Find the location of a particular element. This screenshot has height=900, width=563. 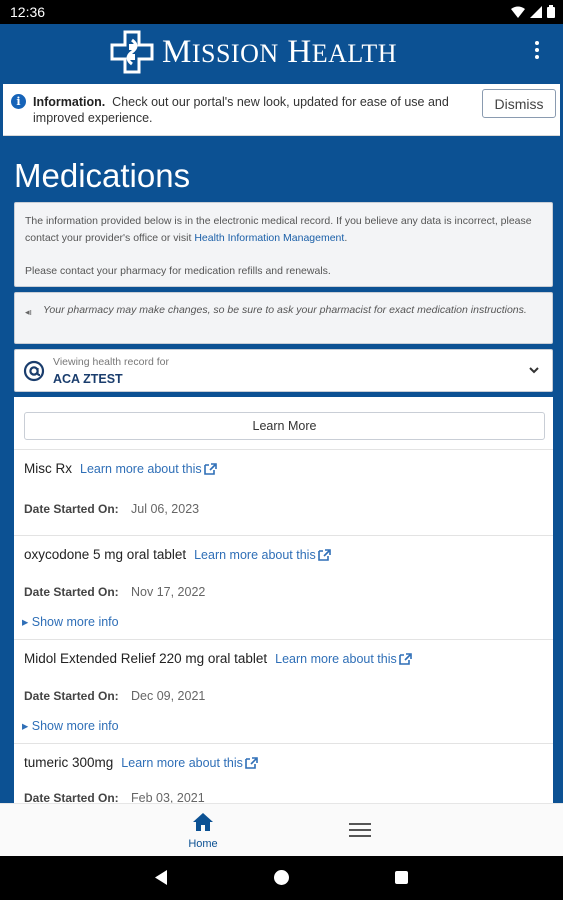

system-icons is located at coordinates (533, 11).